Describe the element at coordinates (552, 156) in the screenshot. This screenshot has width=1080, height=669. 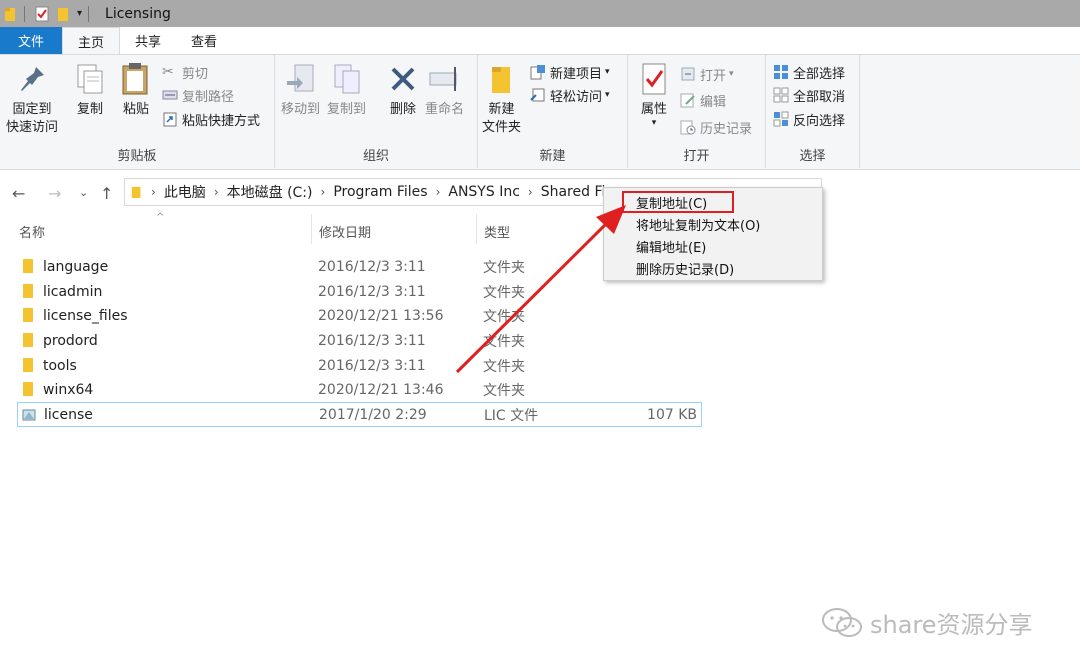
I see `new-group-label: 新建` at that location.